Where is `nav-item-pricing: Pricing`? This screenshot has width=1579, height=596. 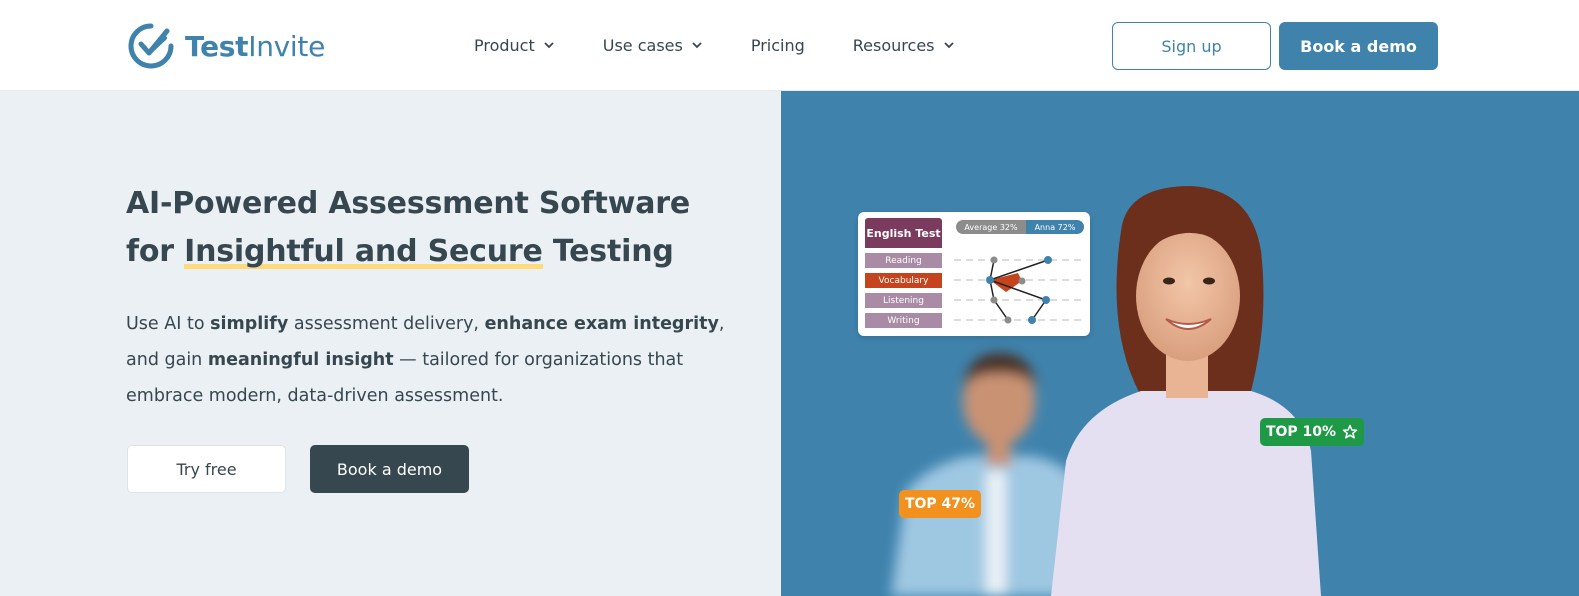 nav-item-pricing: Pricing is located at coordinates (778, 45).